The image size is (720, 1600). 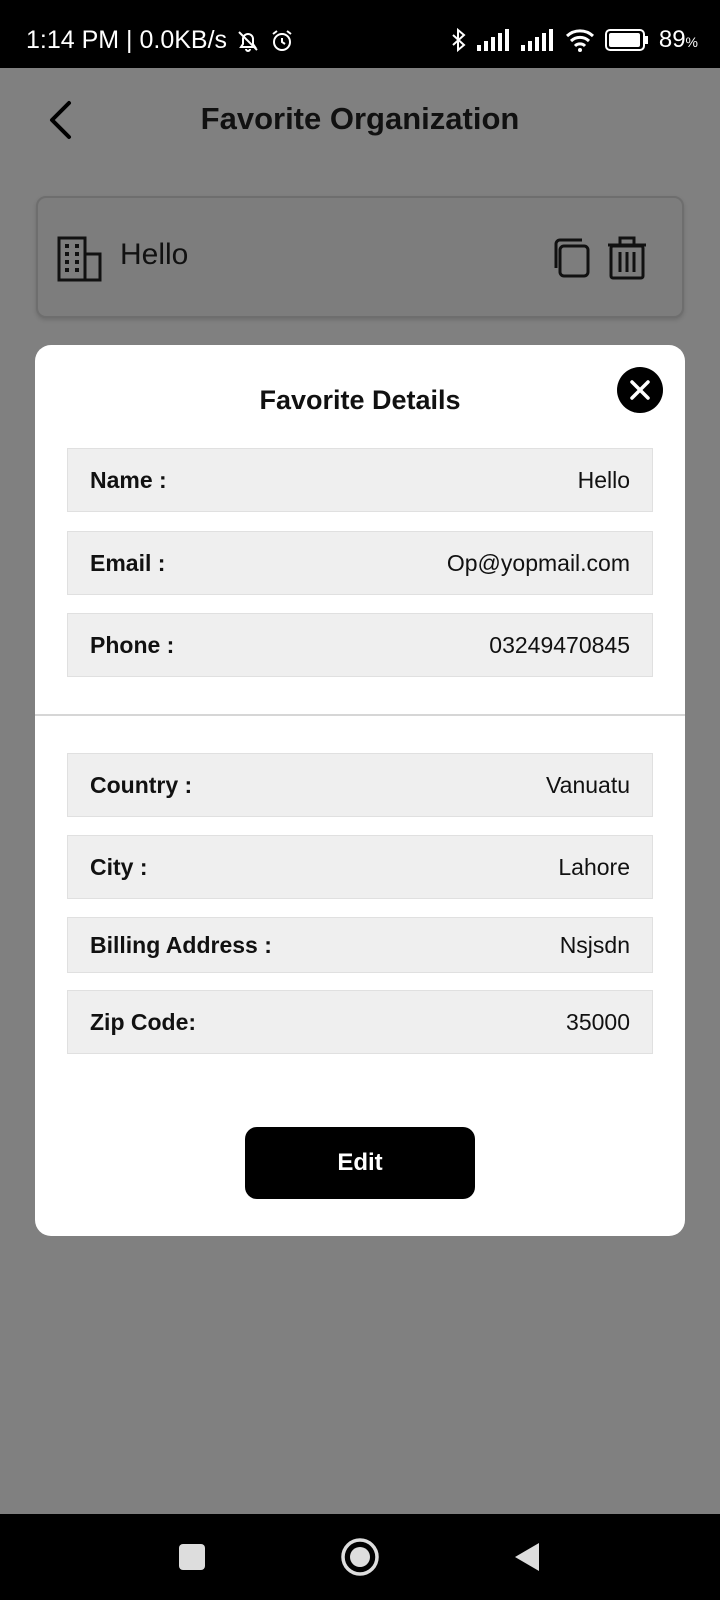 What do you see at coordinates (594, 866) in the screenshot?
I see `detail-value: Lahore` at bounding box center [594, 866].